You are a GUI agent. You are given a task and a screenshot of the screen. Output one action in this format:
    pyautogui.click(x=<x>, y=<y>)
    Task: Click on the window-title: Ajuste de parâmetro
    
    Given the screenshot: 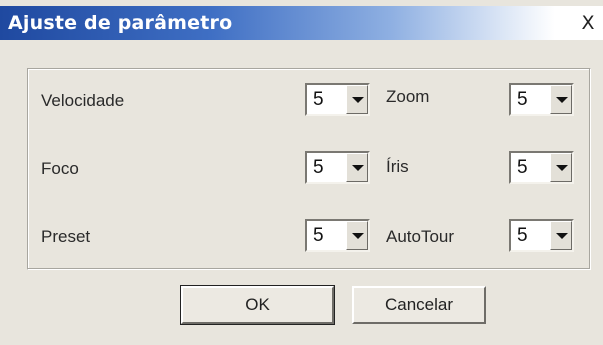 What is the action you would take?
    pyautogui.click(x=120, y=23)
    